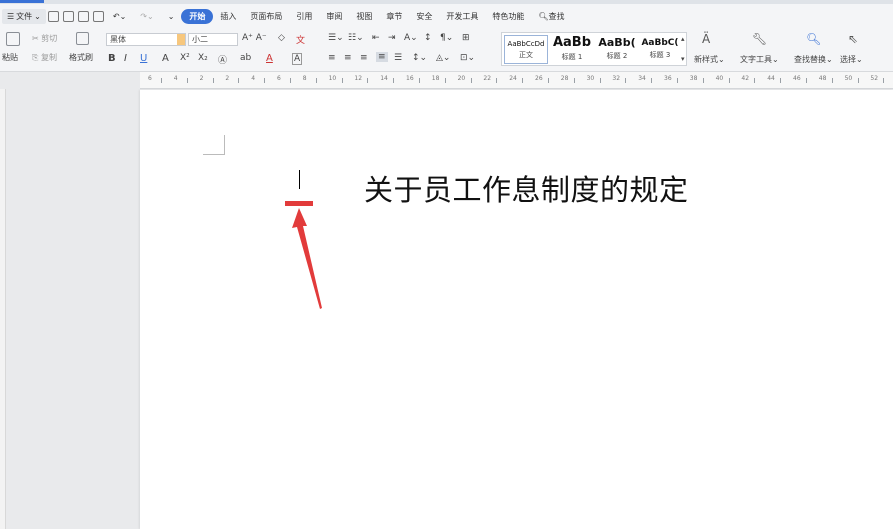 Image resolution: width=893 pixels, height=529 pixels. Describe the element at coordinates (68, 16) in the screenshot. I see `export-icon` at that location.